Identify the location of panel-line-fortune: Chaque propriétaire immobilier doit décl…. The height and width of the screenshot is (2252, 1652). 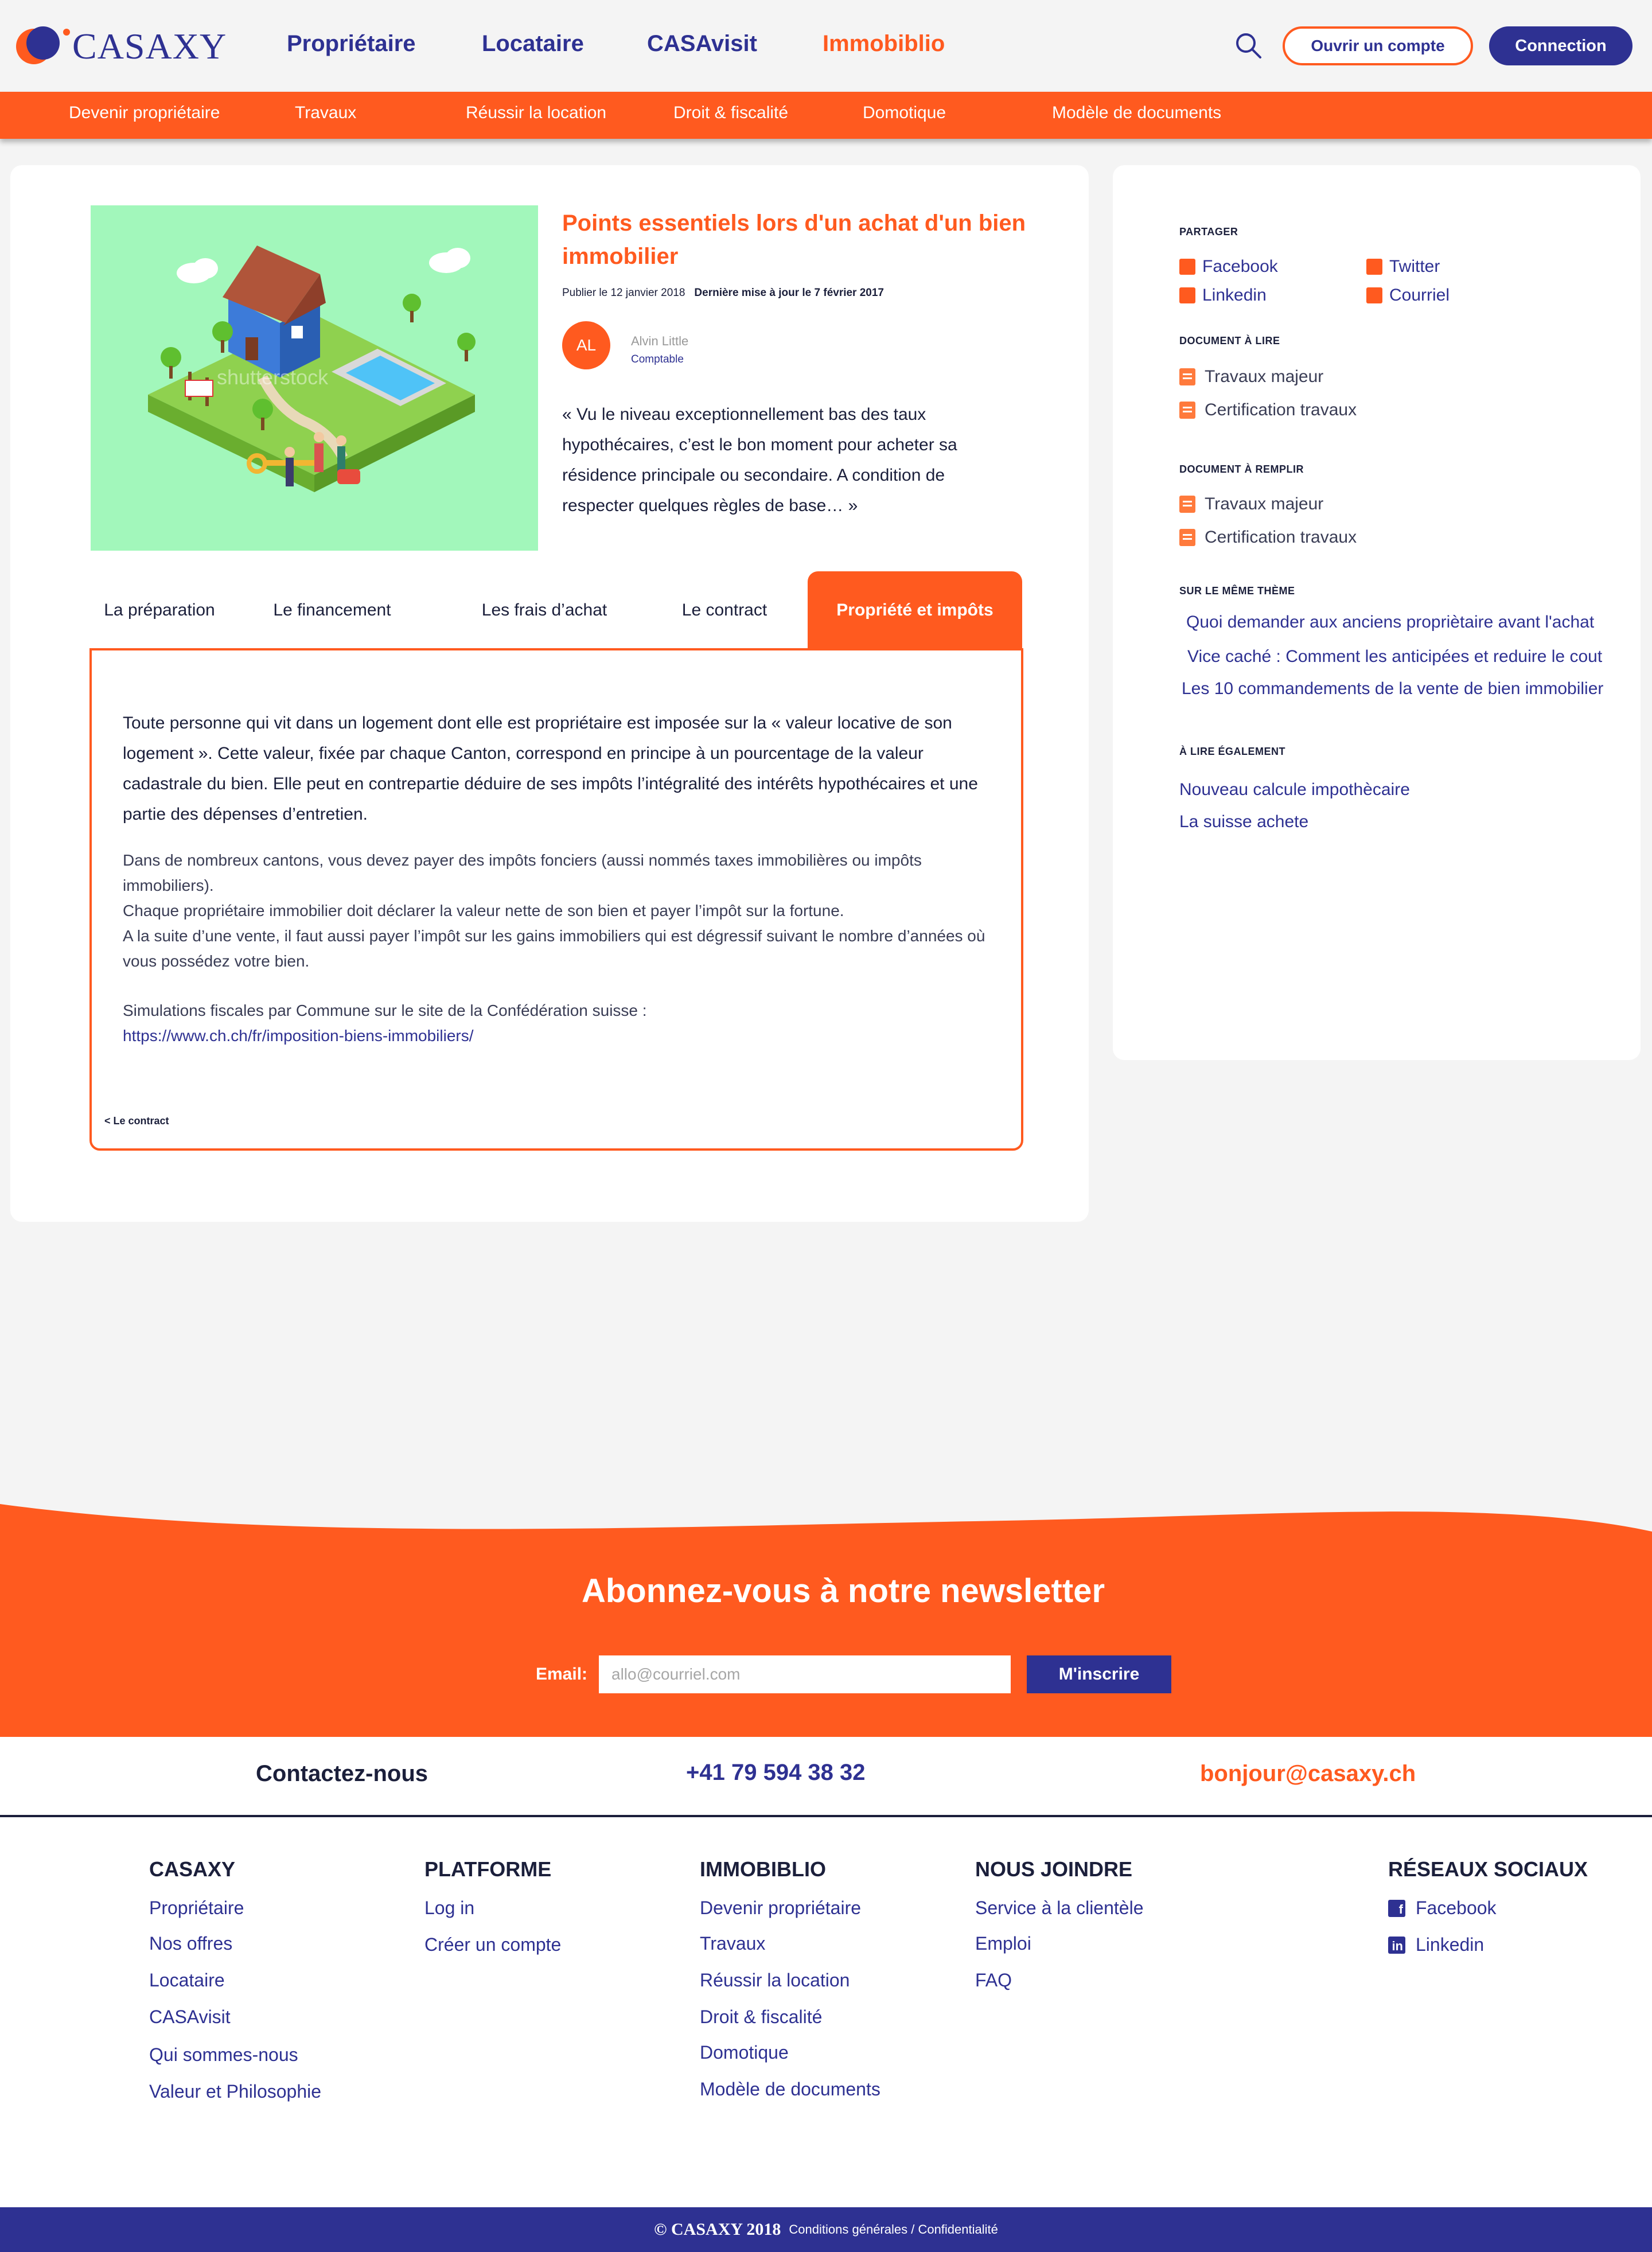
(483, 911).